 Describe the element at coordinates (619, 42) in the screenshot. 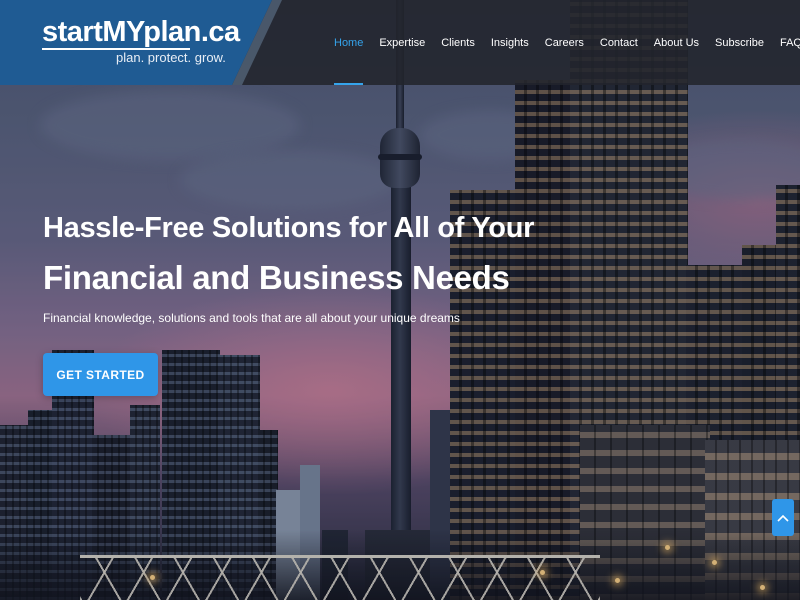

I see `nav-contact: Contact` at that location.